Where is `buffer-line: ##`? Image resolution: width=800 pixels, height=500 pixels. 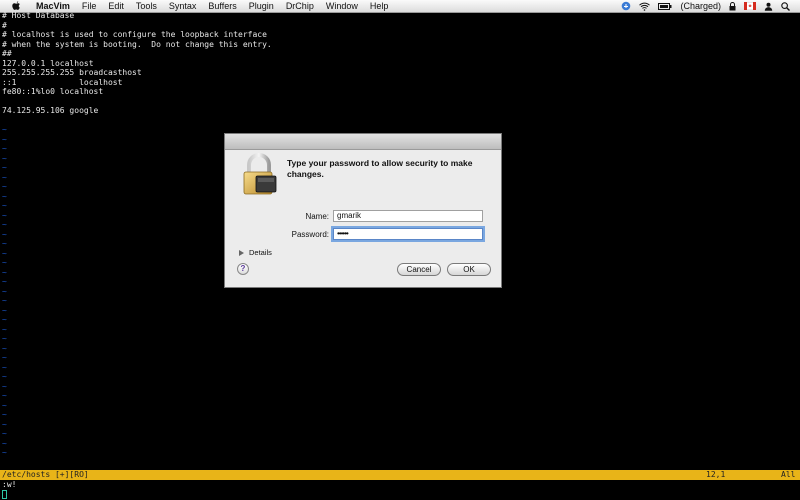 buffer-line: ## is located at coordinates (7, 53).